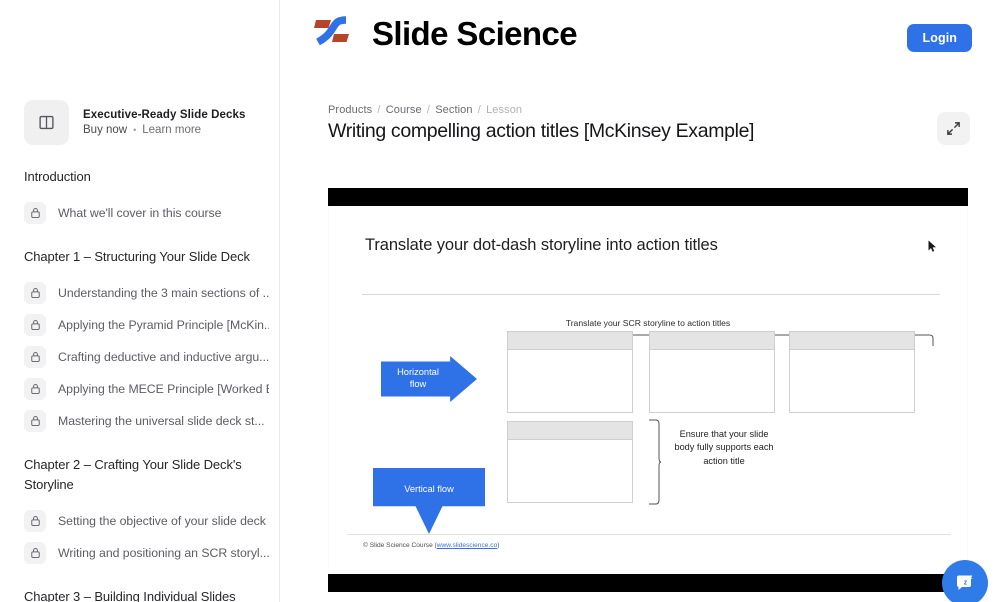 This screenshot has height=602, width=1000. What do you see at coordinates (648, 197) in the screenshot?
I see `player-letterbox-top` at bounding box center [648, 197].